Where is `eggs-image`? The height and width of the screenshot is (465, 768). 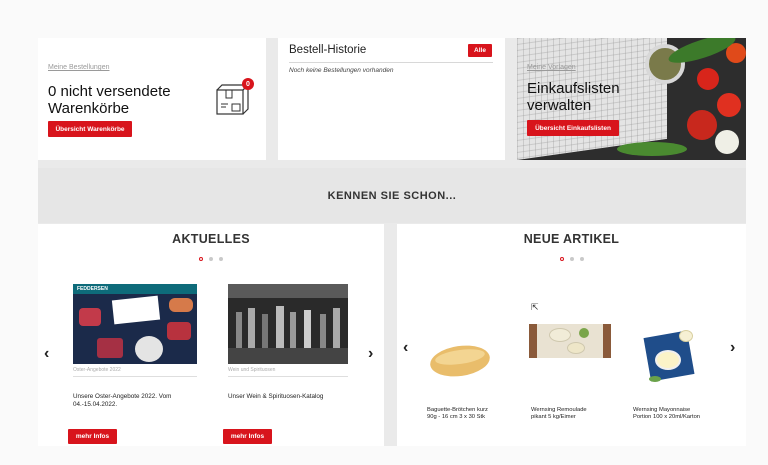
eggs-image is located at coordinates (181, 305).